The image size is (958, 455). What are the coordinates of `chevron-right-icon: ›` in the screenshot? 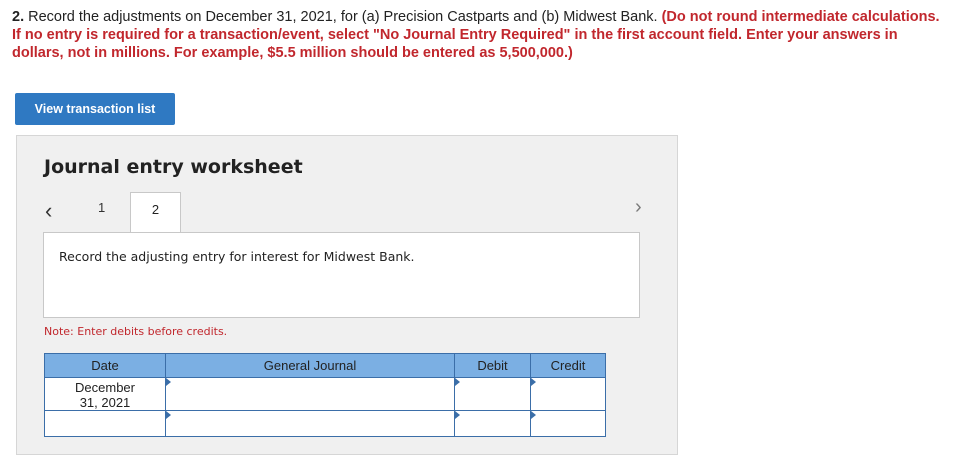 It's located at (638, 207).